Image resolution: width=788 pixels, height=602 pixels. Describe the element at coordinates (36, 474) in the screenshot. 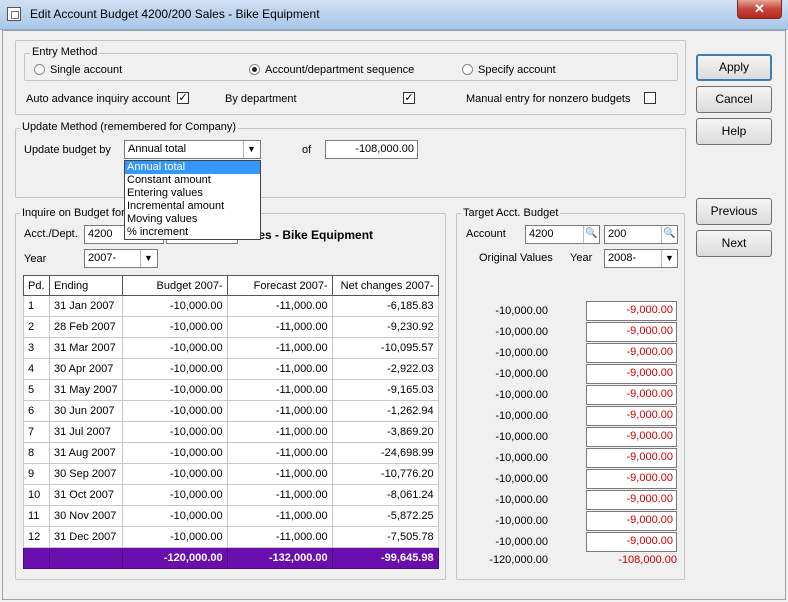

I see `period-cell: 9` at that location.